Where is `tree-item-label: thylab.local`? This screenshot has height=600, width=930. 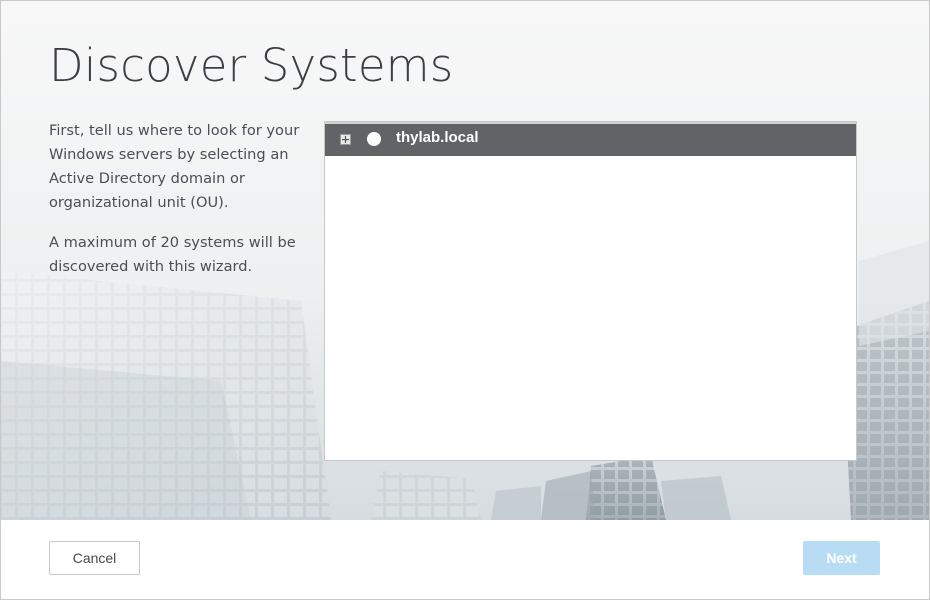
tree-item-label: thylab.local is located at coordinates (437, 137).